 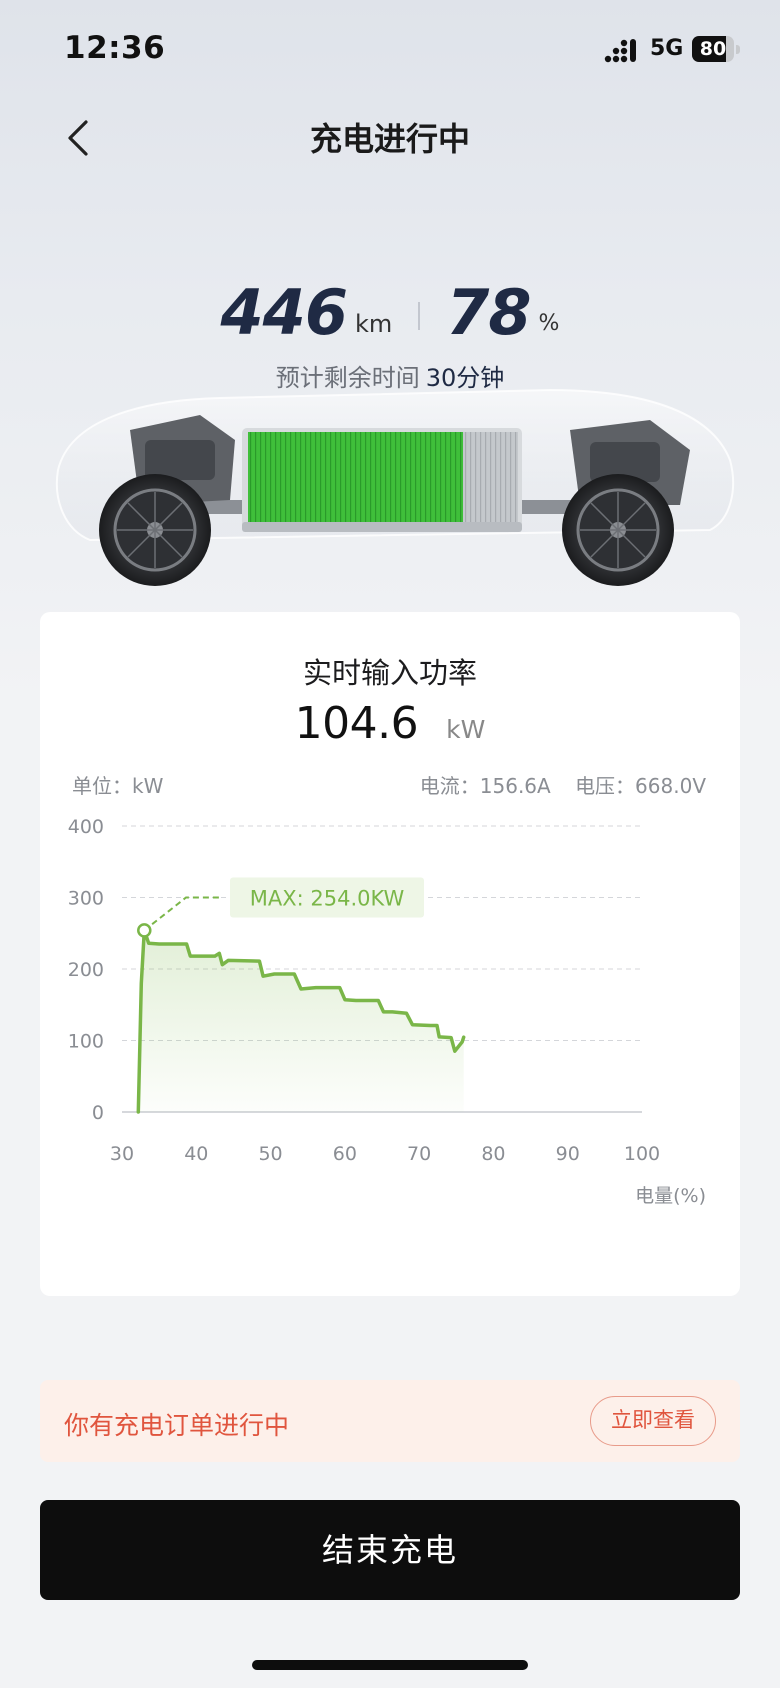 What do you see at coordinates (356, 723) in the screenshot?
I see `power-value: 104.6` at bounding box center [356, 723].